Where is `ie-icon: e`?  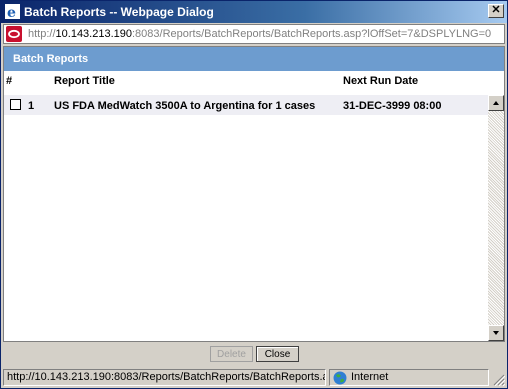 ie-icon: e is located at coordinates (12, 11).